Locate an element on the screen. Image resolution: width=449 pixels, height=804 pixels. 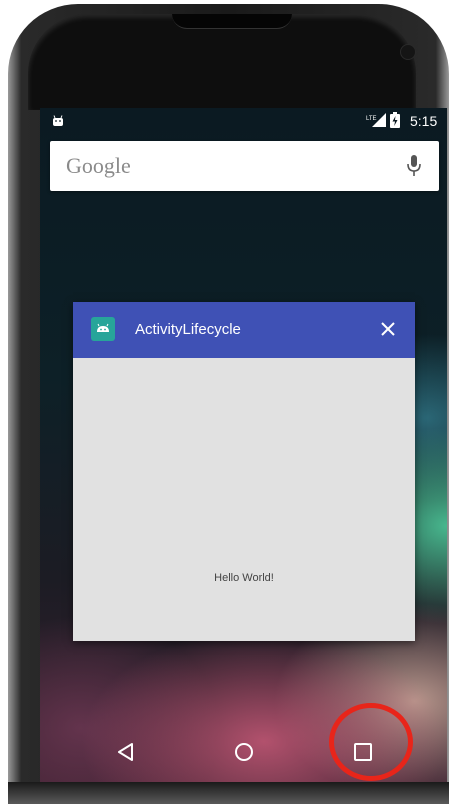
google-logo: Google is located at coordinates (98, 165).